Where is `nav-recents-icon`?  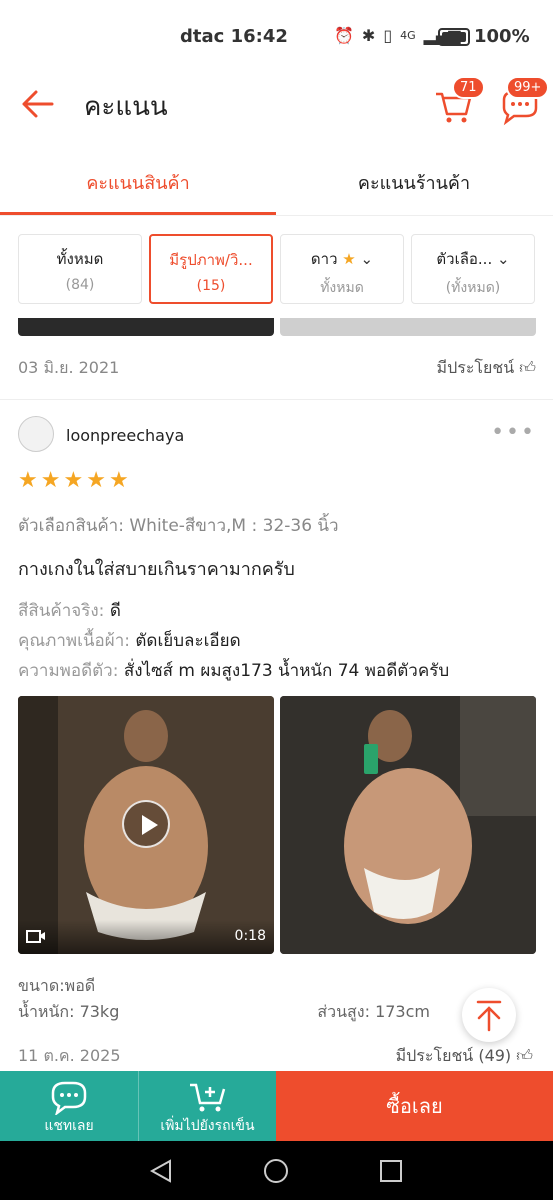
nav-recents-icon is located at coordinates (391, 1171).